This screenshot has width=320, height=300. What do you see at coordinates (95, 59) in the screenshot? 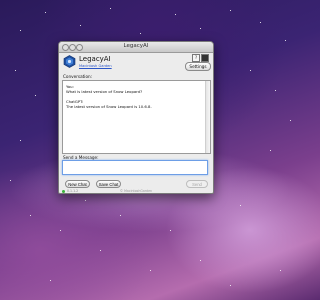
I see `app-name: LegacyAI` at bounding box center [95, 59].